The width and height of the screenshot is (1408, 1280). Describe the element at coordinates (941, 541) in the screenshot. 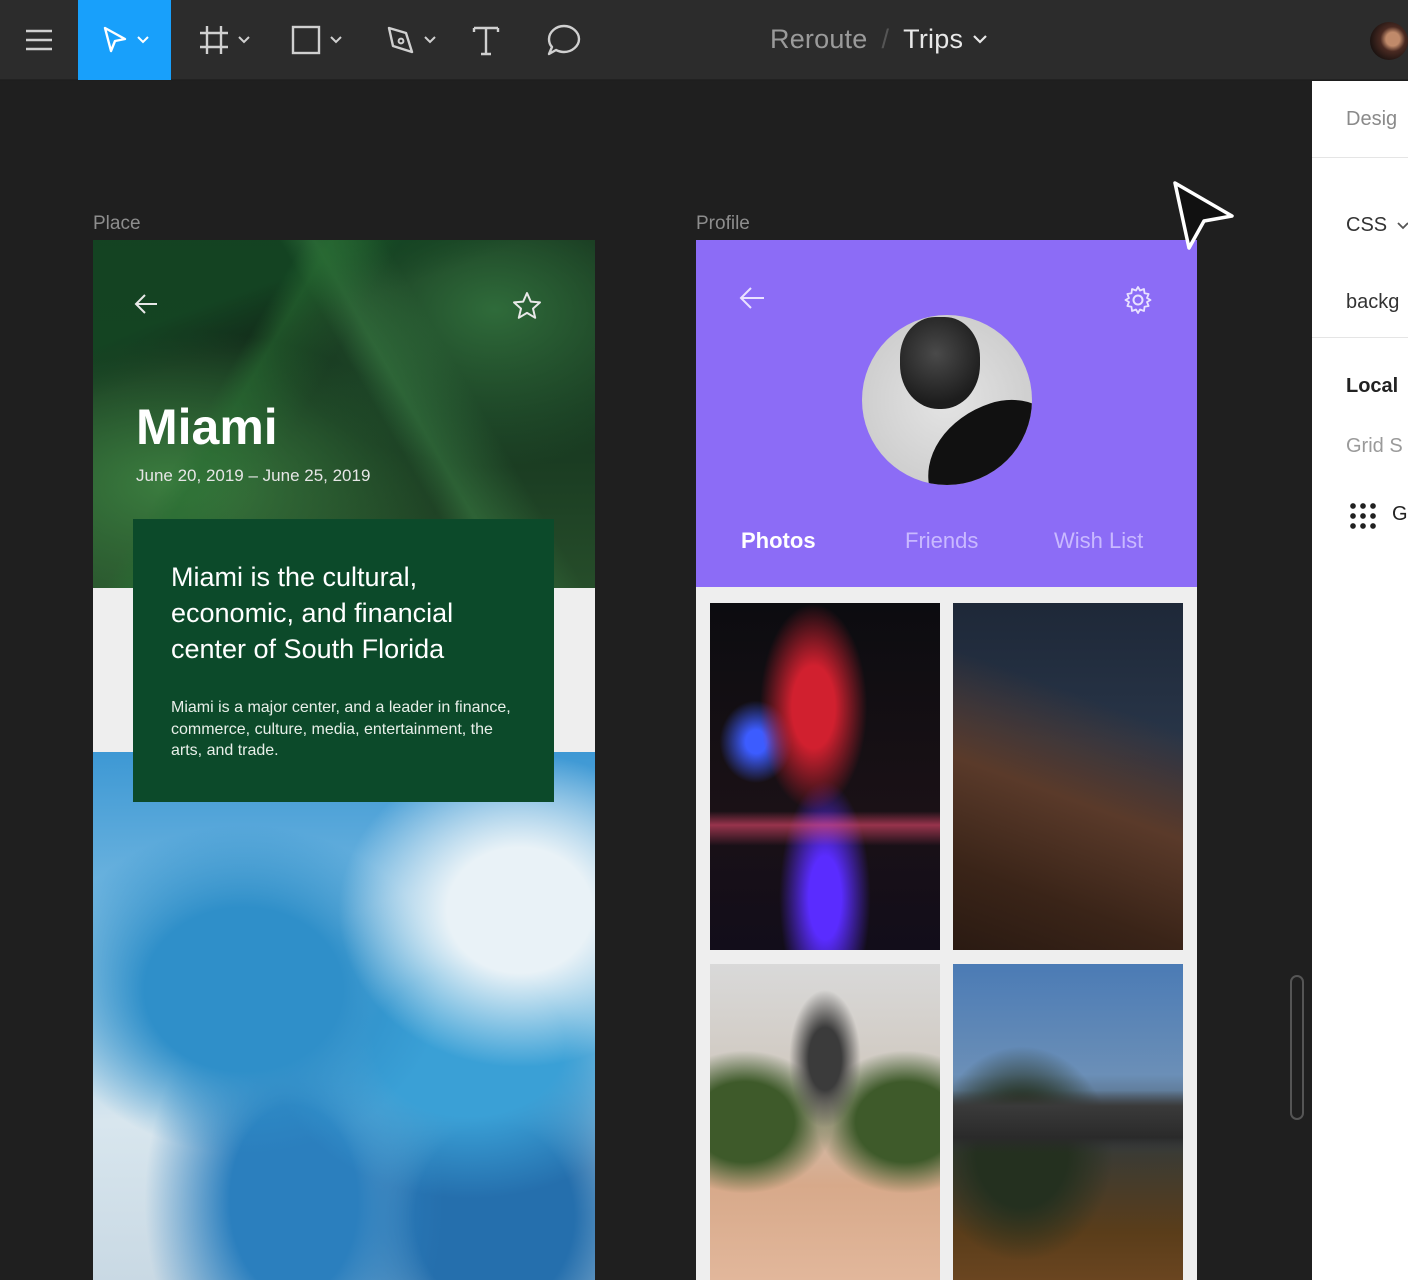

I see `tab-friends: Friends` at that location.